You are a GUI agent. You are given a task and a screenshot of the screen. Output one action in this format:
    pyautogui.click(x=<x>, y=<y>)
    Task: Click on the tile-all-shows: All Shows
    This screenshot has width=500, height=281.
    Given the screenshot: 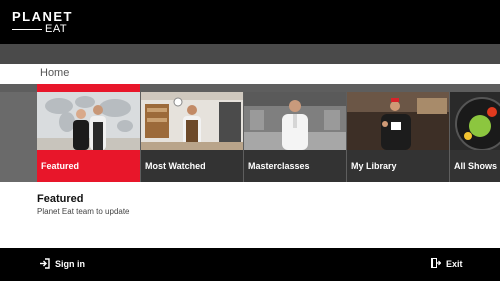 What is the action you would take?
    pyautogui.click(x=475, y=137)
    